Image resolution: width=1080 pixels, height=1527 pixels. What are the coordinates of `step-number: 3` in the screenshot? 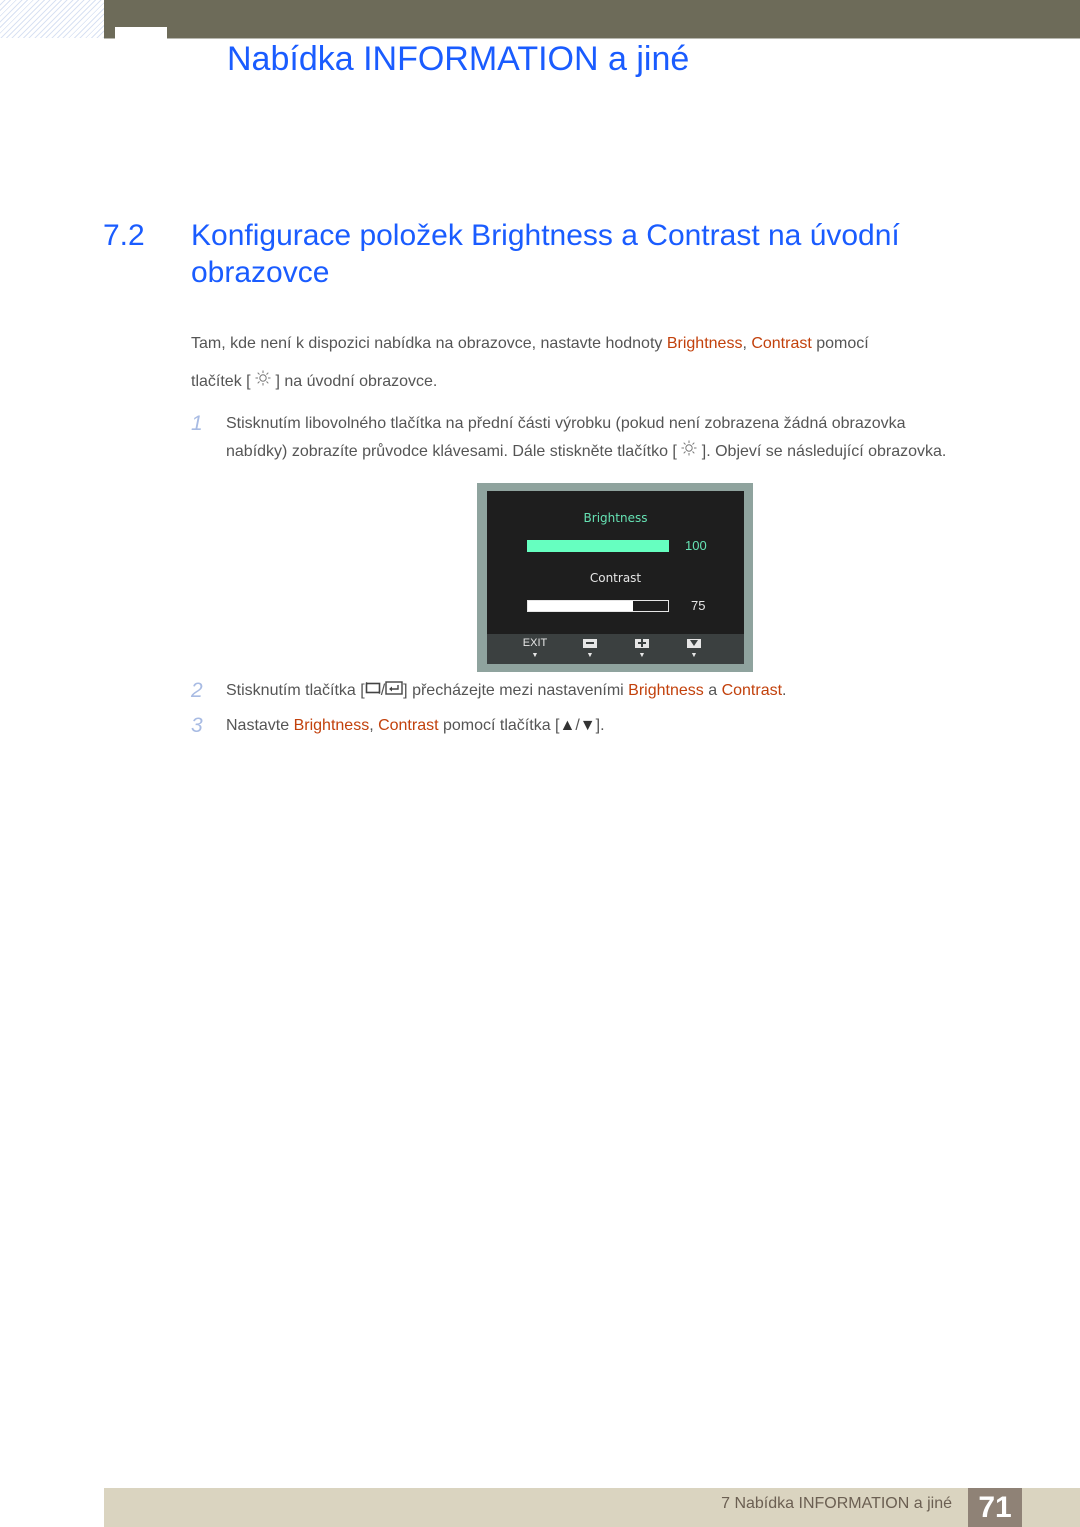 It's located at (197, 725).